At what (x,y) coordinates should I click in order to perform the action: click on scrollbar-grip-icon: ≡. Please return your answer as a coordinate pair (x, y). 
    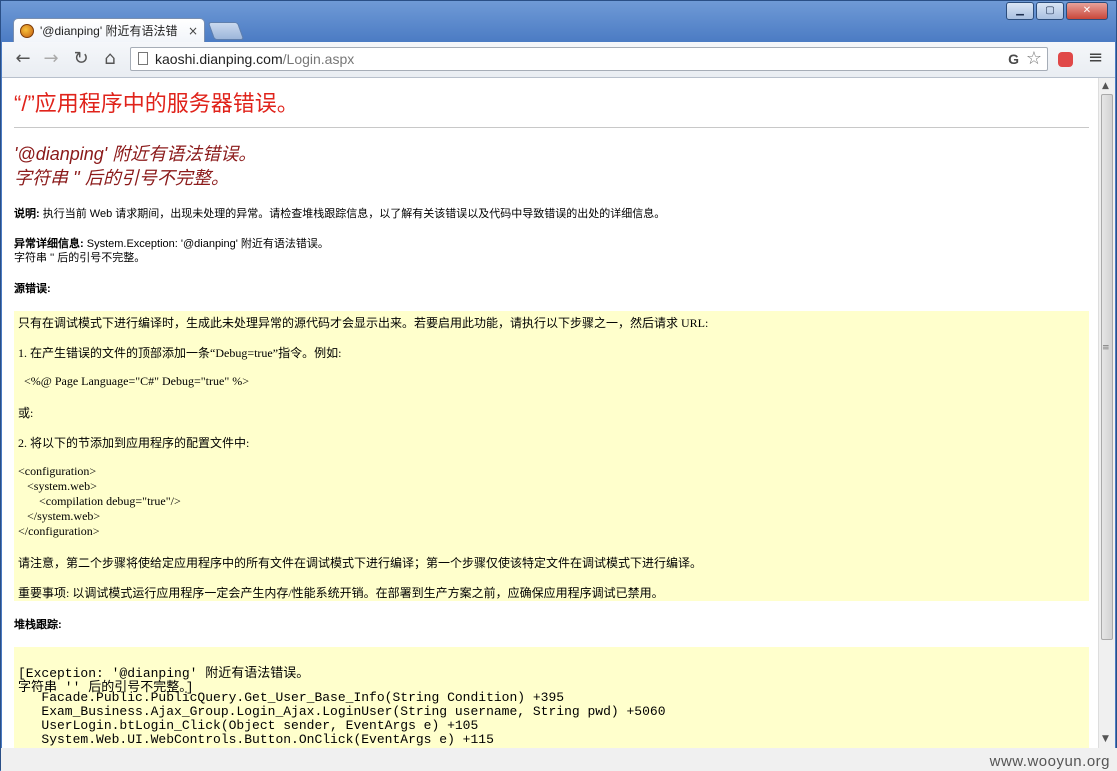
    Looking at the image, I should click on (1106, 348).